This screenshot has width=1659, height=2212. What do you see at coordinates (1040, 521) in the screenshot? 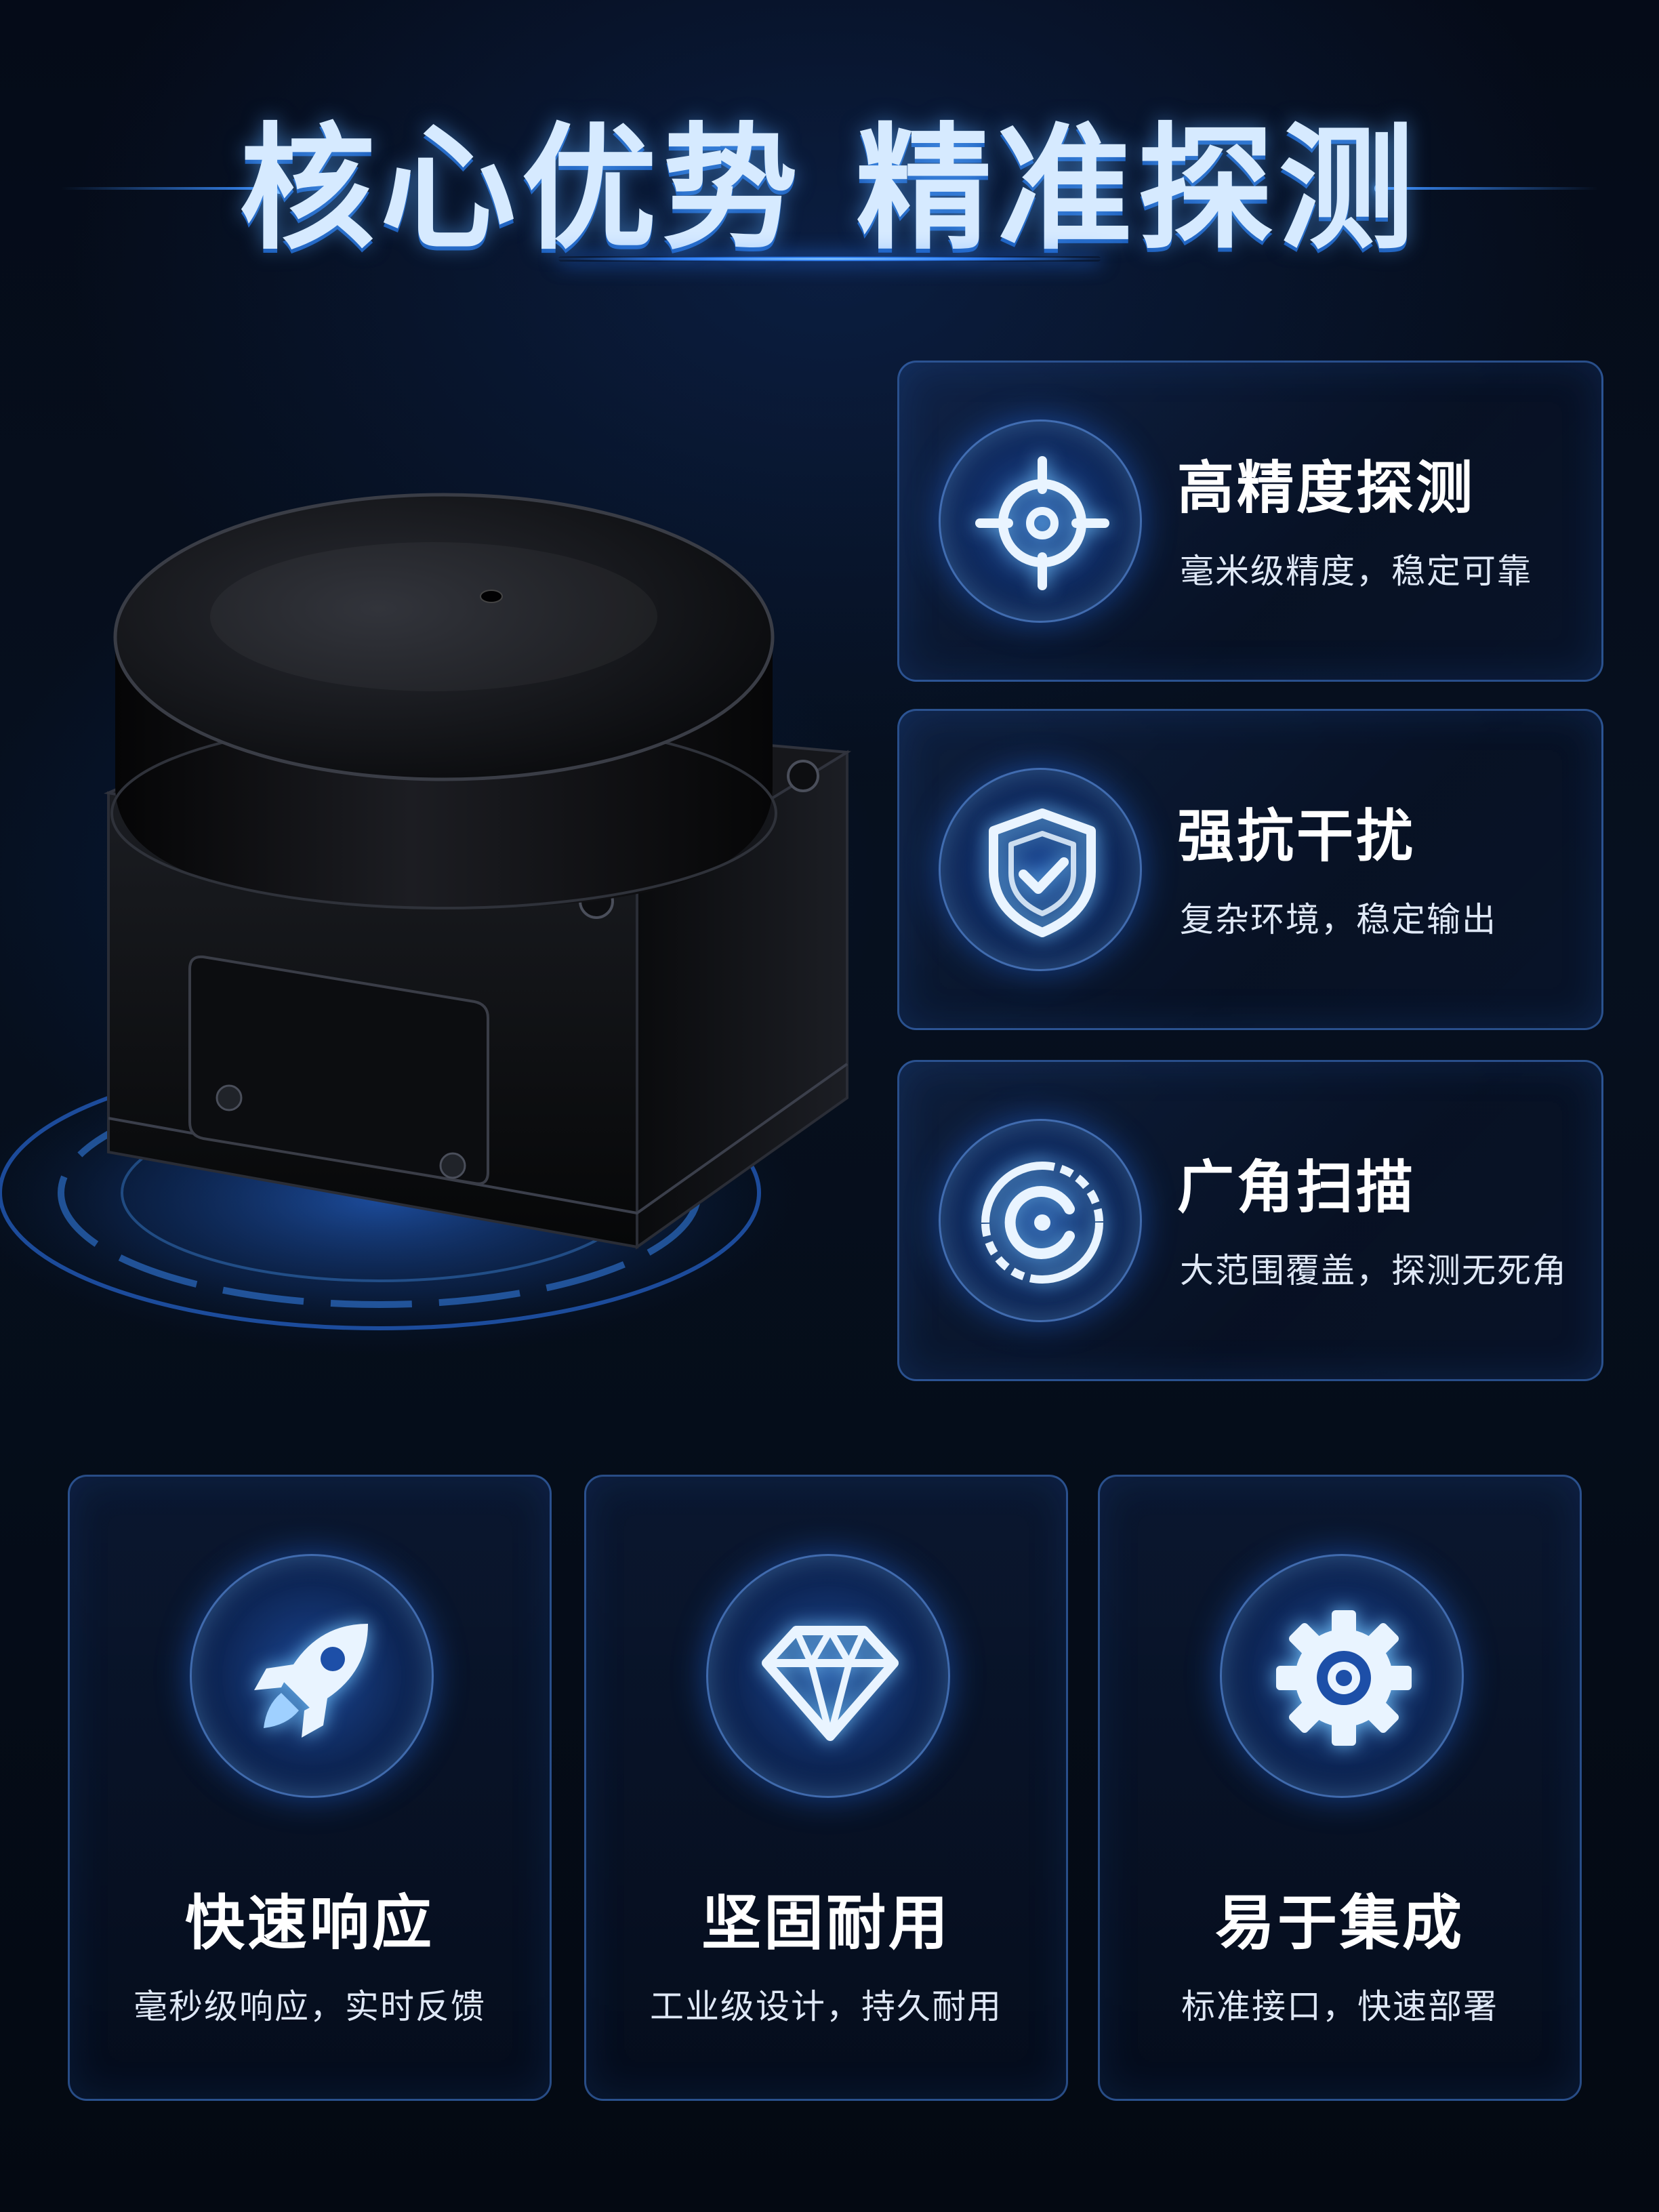
I see `crosshair-target-icon` at bounding box center [1040, 521].